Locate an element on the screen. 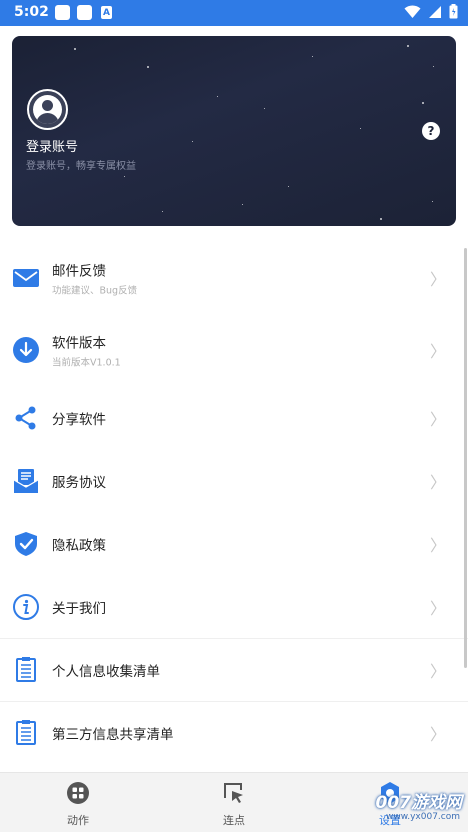 The image size is (468, 832). menu-item-title: 邮件反馈 is located at coordinates (79, 271).